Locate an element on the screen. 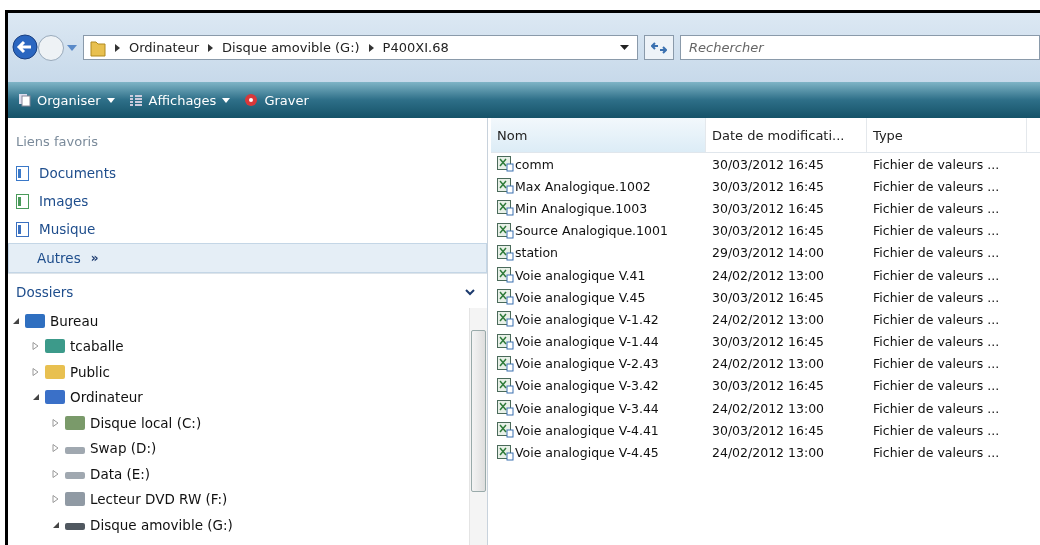 The height and width of the screenshot is (545, 1040). refresh-button is located at coordinates (659, 47).